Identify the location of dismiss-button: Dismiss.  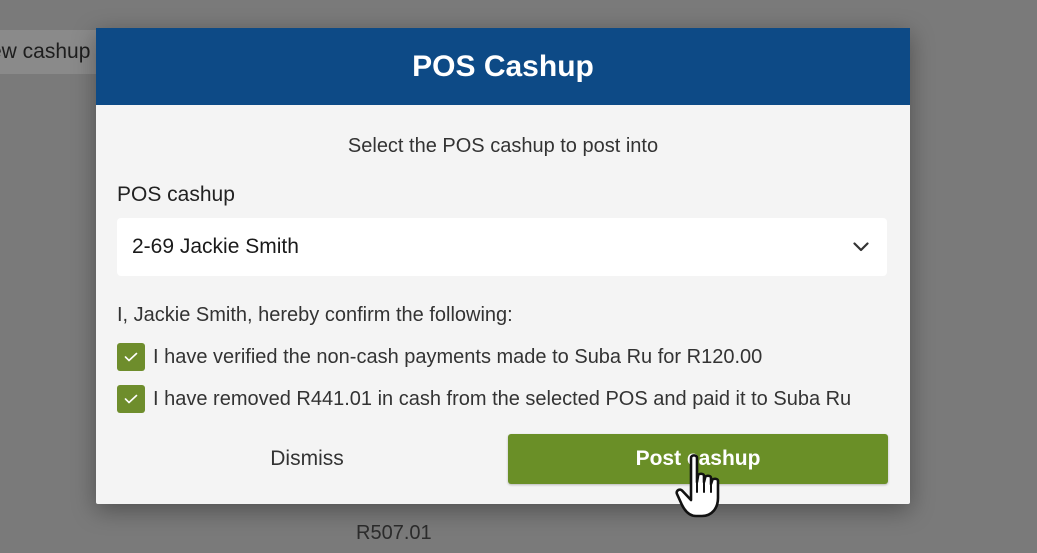
(307, 459).